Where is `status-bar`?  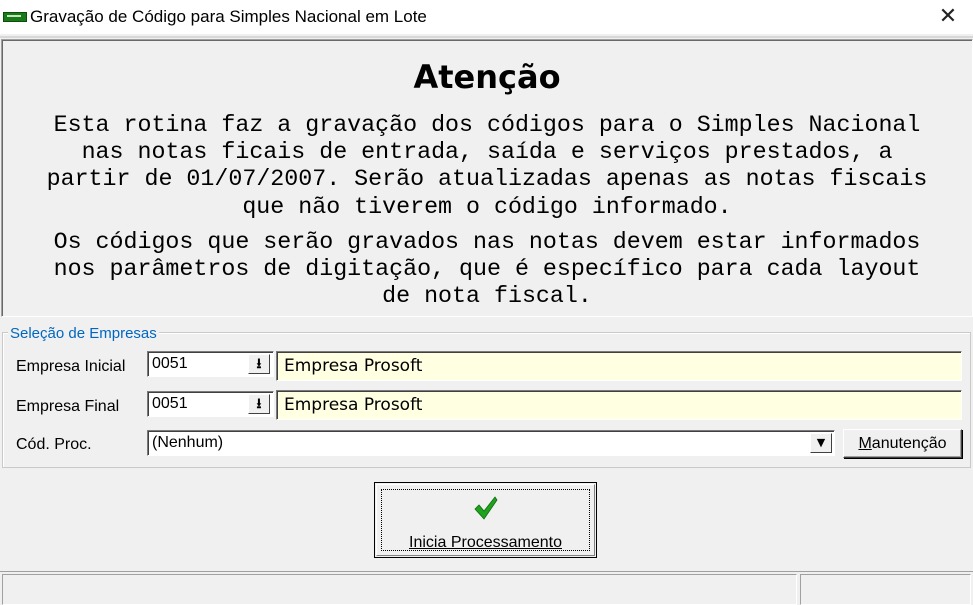
status-bar is located at coordinates (486, 588).